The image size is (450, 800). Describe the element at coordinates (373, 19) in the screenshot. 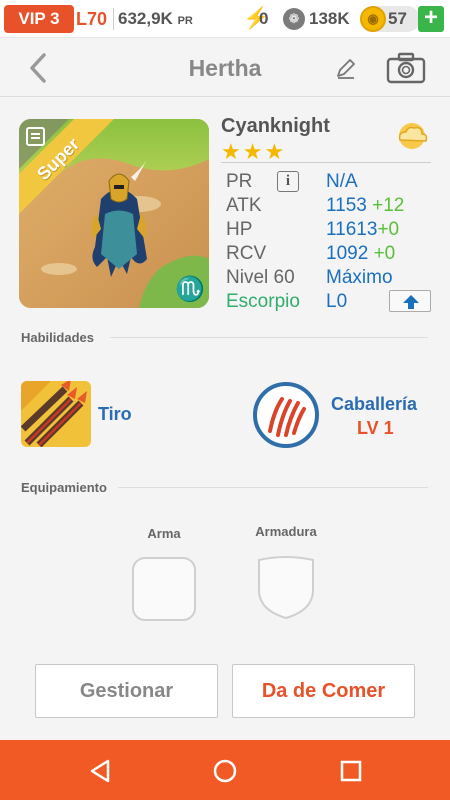

I see `coin-icon: ◉` at that location.